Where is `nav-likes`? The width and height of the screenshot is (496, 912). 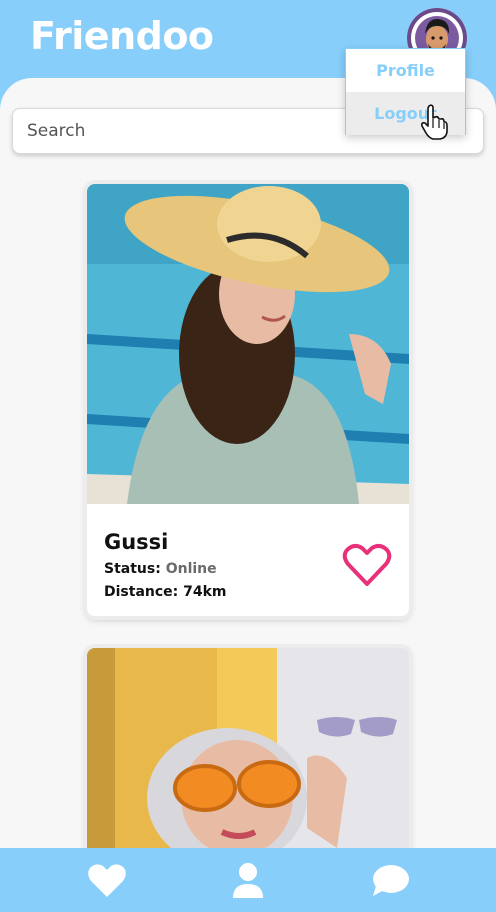
nav-likes is located at coordinates (107, 881).